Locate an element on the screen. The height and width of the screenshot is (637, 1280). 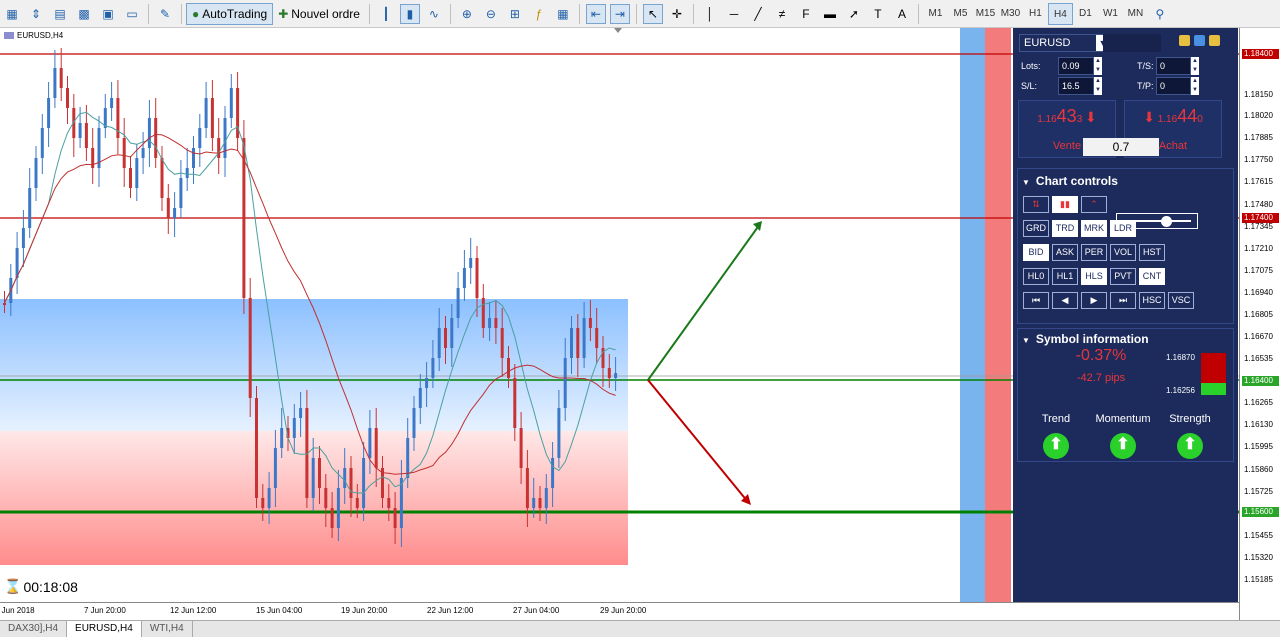
trendline-icon: ╱ is located at coordinates (758, 14).